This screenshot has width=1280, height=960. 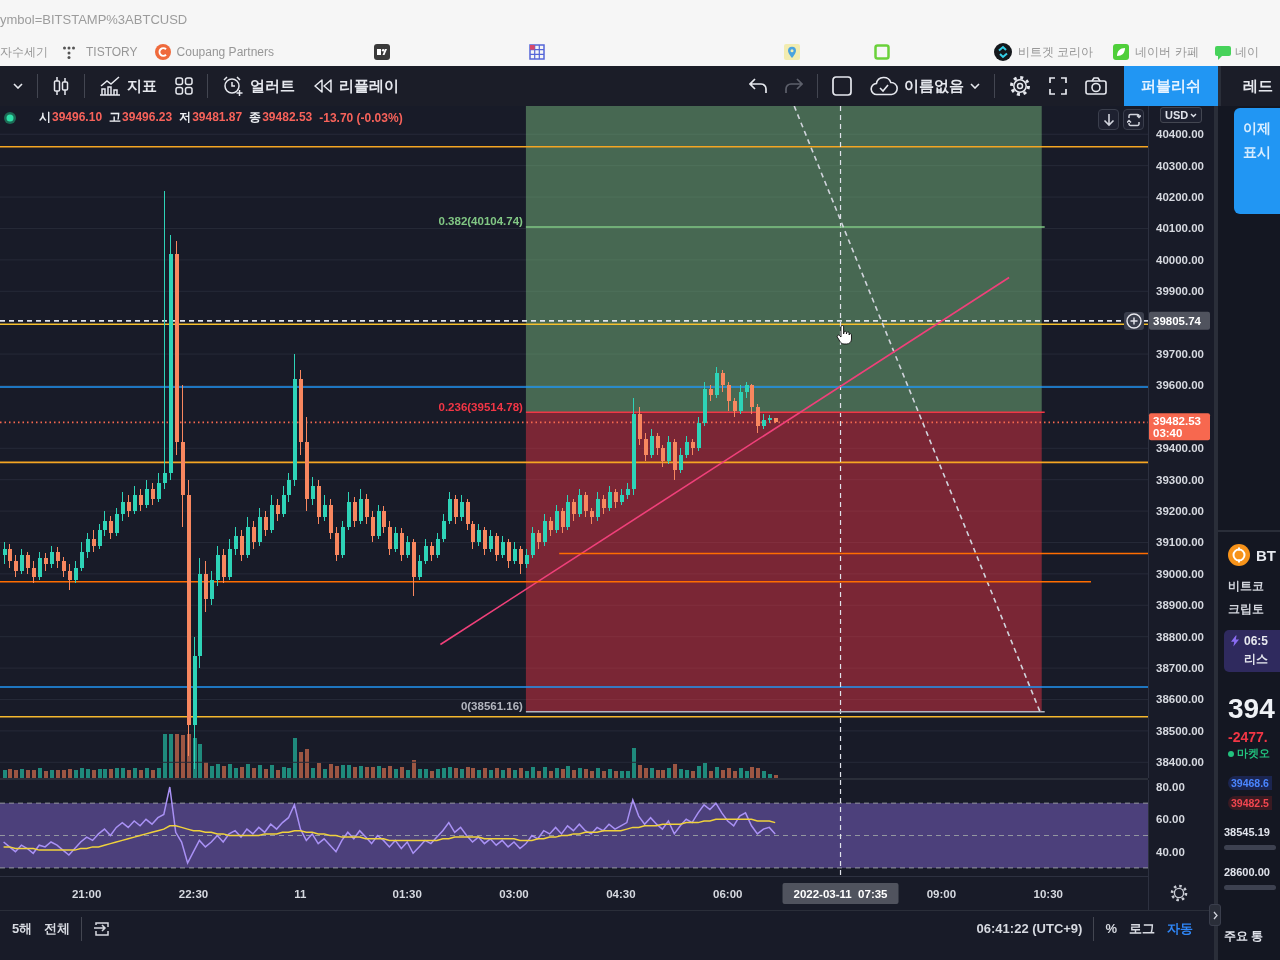 What do you see at coordinates (1048, 894) in the screenshot?
I see `time-axis-label: 10:30` at bounding box center [1048, 894].